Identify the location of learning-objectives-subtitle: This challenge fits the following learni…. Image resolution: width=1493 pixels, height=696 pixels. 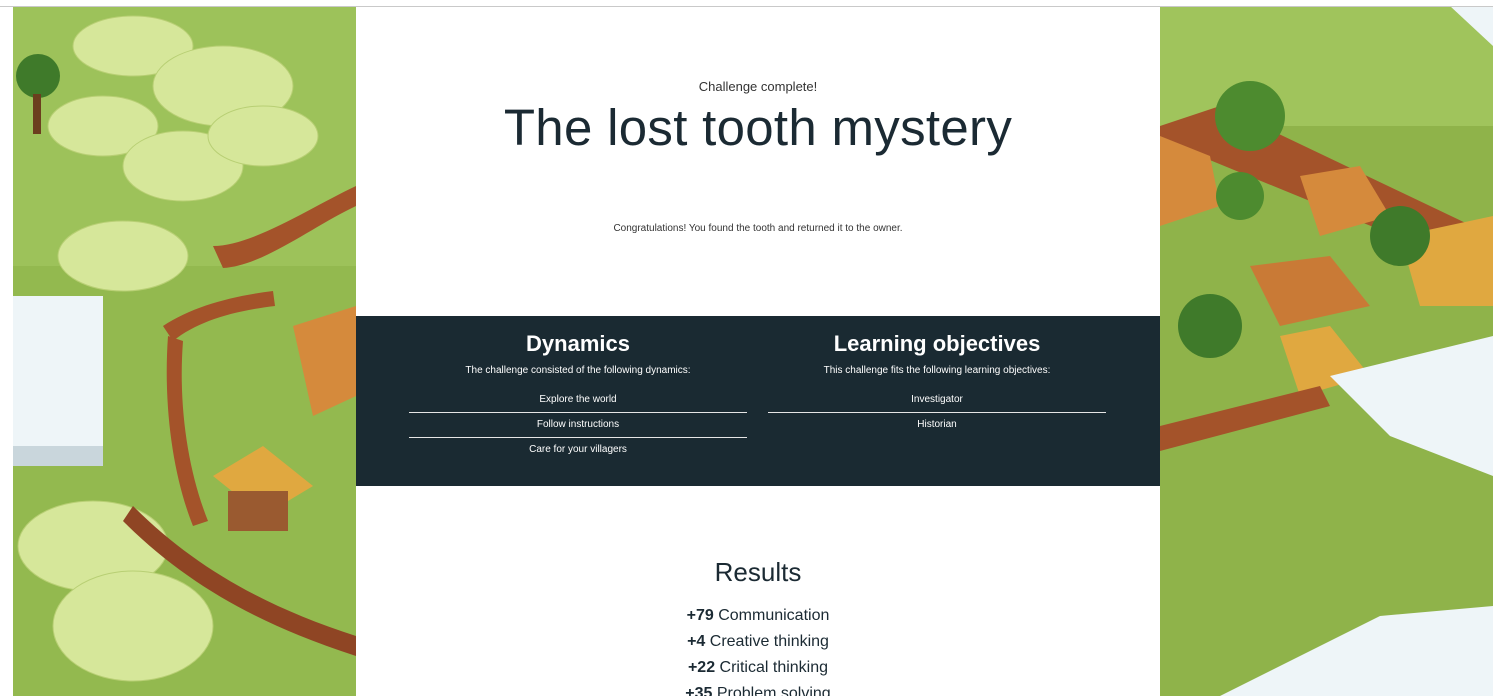
(937, 370).